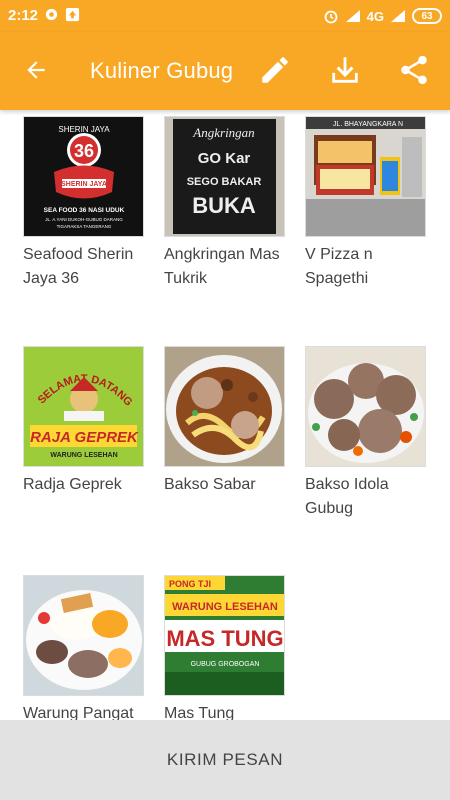 This screenshot has height=800, width=450. I want to click on download-icon, so click(345, 70).